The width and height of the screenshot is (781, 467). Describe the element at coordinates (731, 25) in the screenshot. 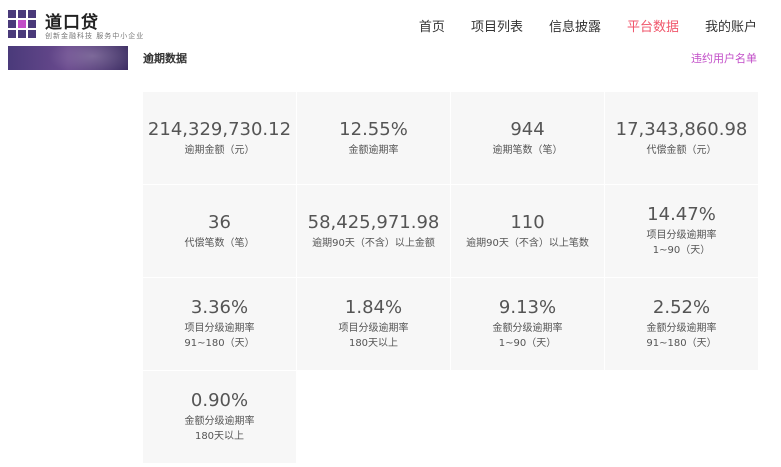

I see `nav-item-my-account: 我的账户` at that location.